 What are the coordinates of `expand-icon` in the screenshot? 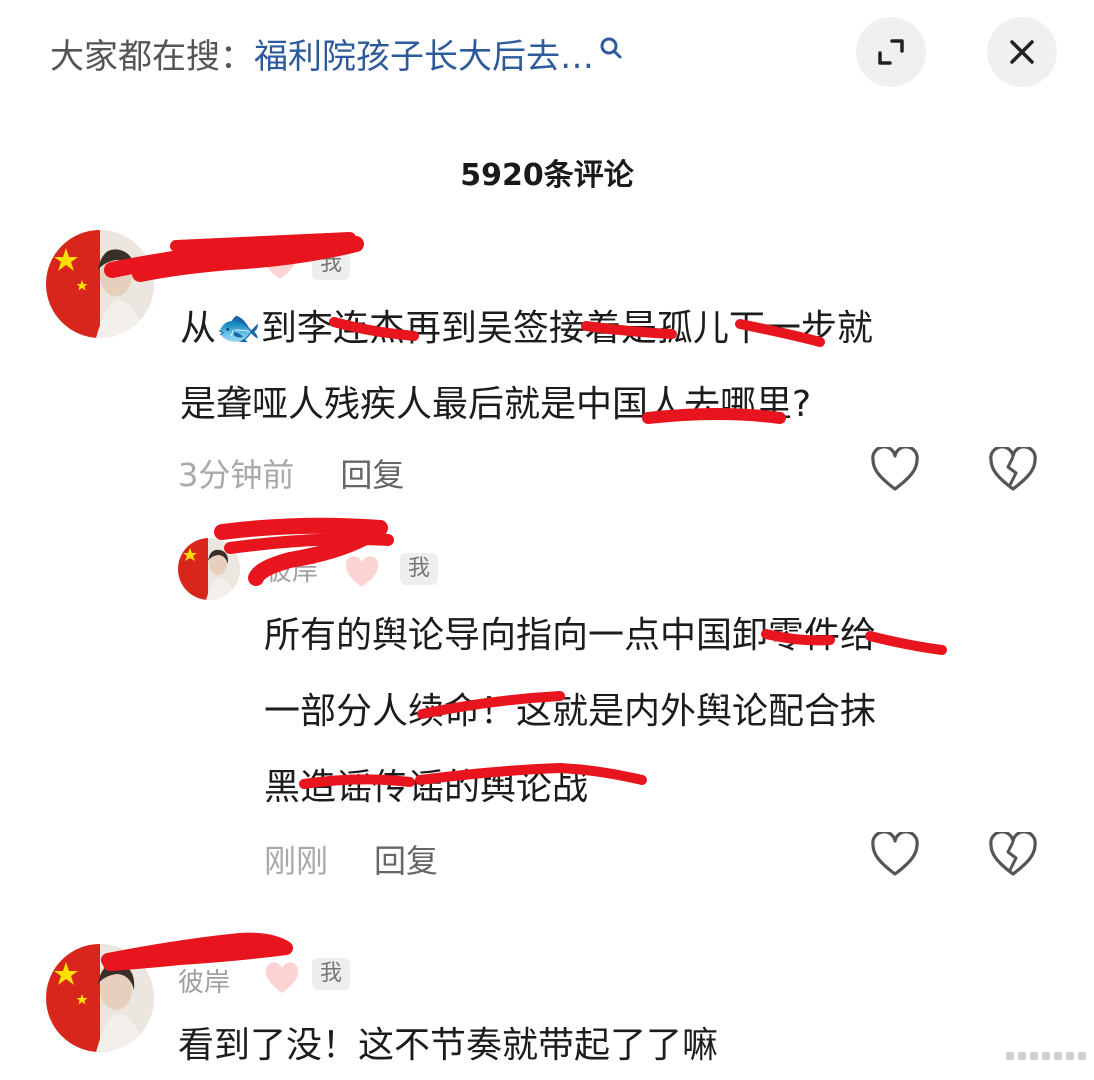 It's located at (891, 52).